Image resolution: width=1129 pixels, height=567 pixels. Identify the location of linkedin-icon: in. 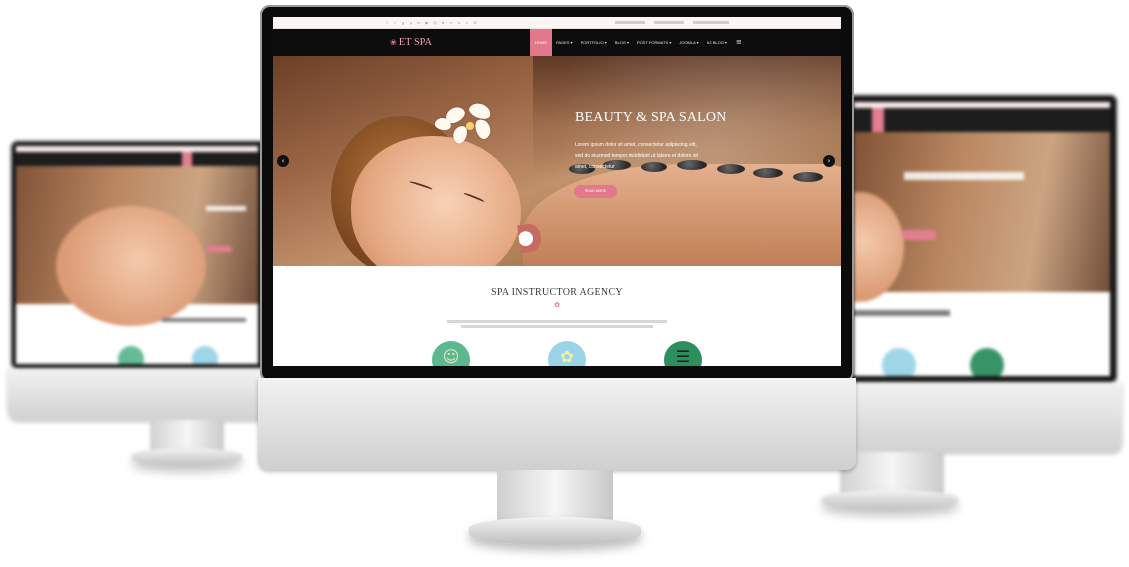
(419, 22).